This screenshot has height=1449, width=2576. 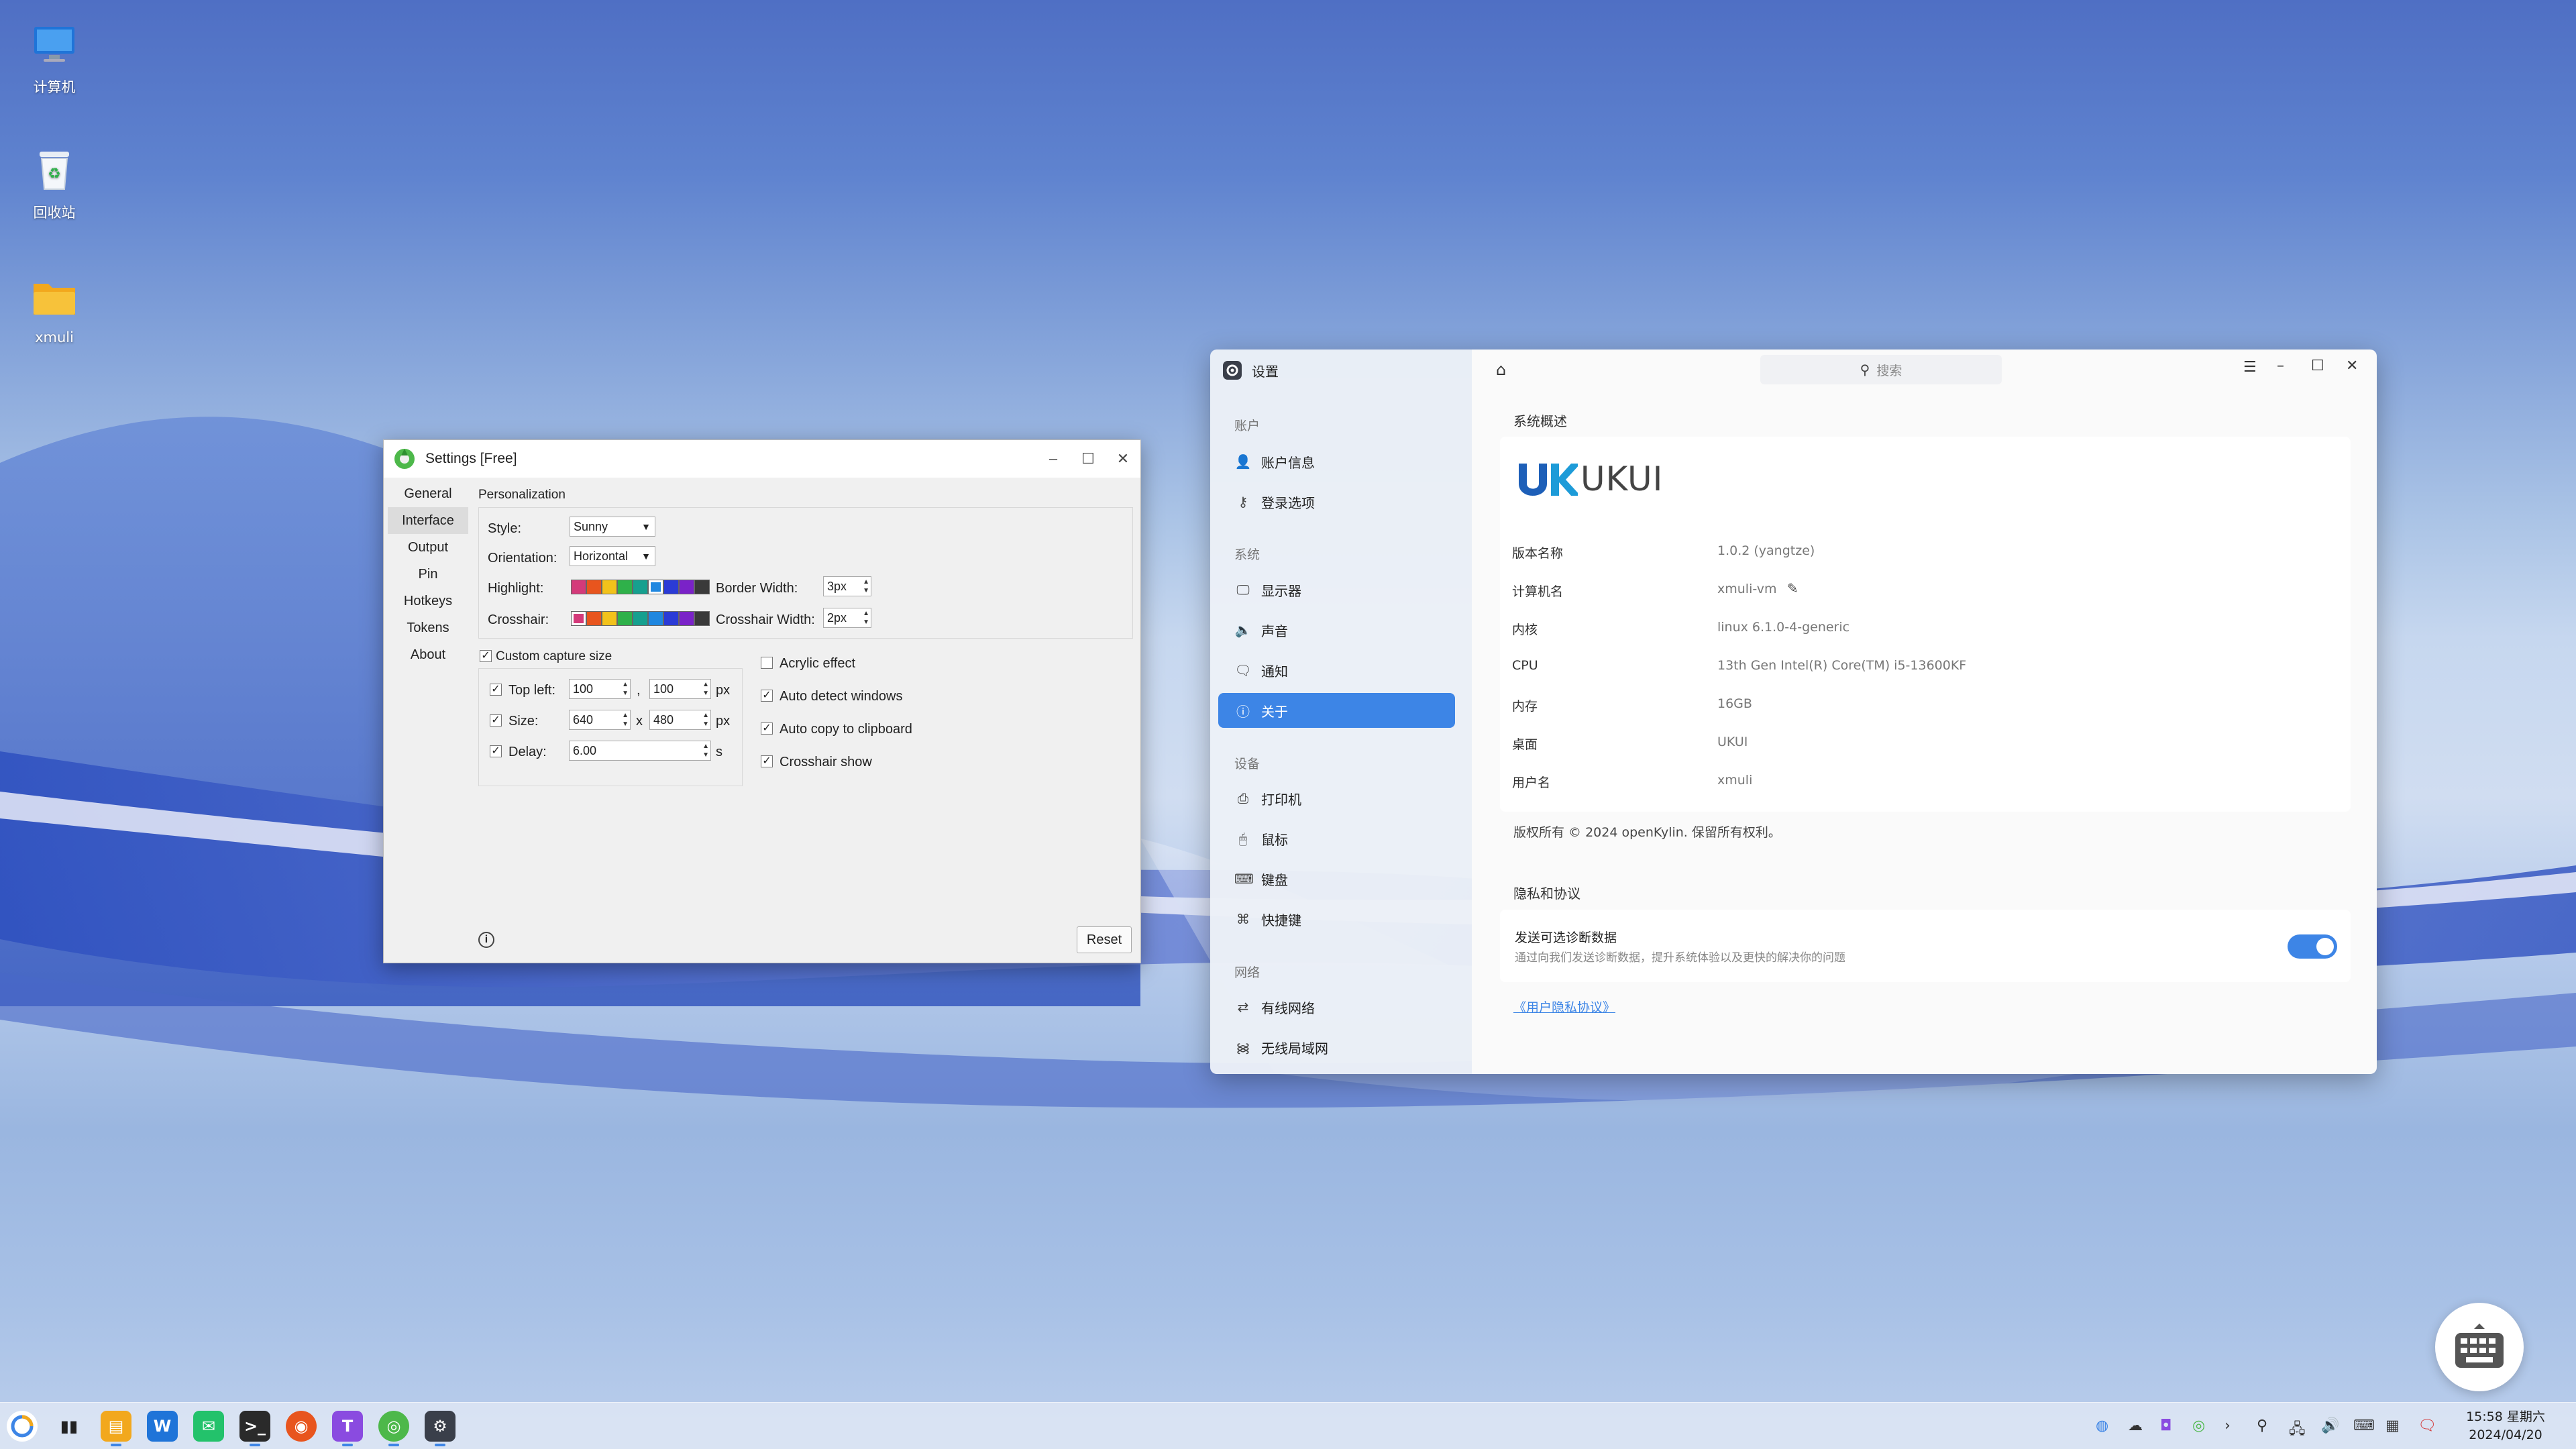 I want to click on top-left-checkbox: ✓, so click(x=496, y=690).